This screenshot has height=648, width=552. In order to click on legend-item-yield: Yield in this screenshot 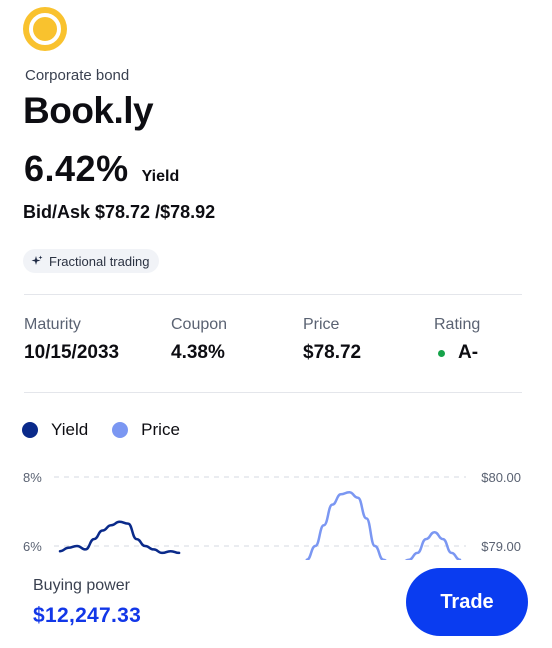, I will do `click(55, 430)`.